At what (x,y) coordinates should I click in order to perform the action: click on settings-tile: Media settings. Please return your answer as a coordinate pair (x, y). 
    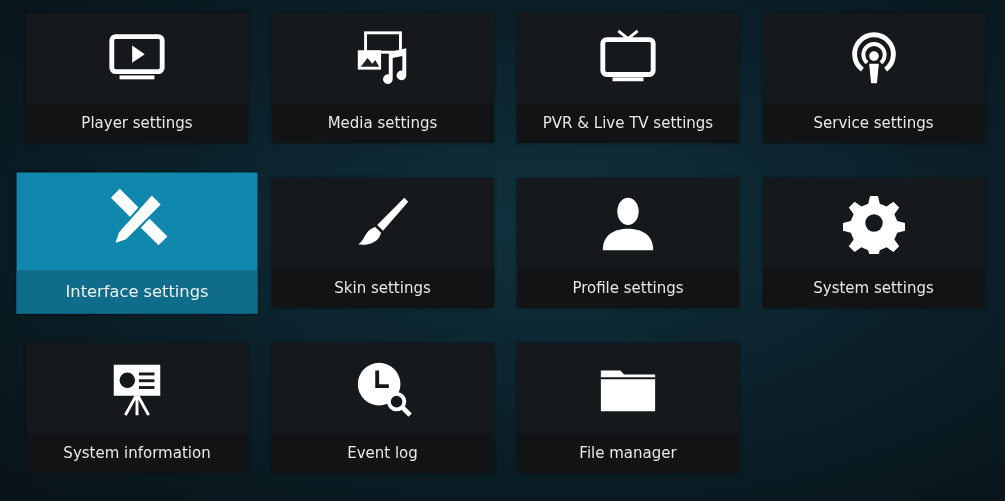
    Looking at the image, I should click on (382, 78).